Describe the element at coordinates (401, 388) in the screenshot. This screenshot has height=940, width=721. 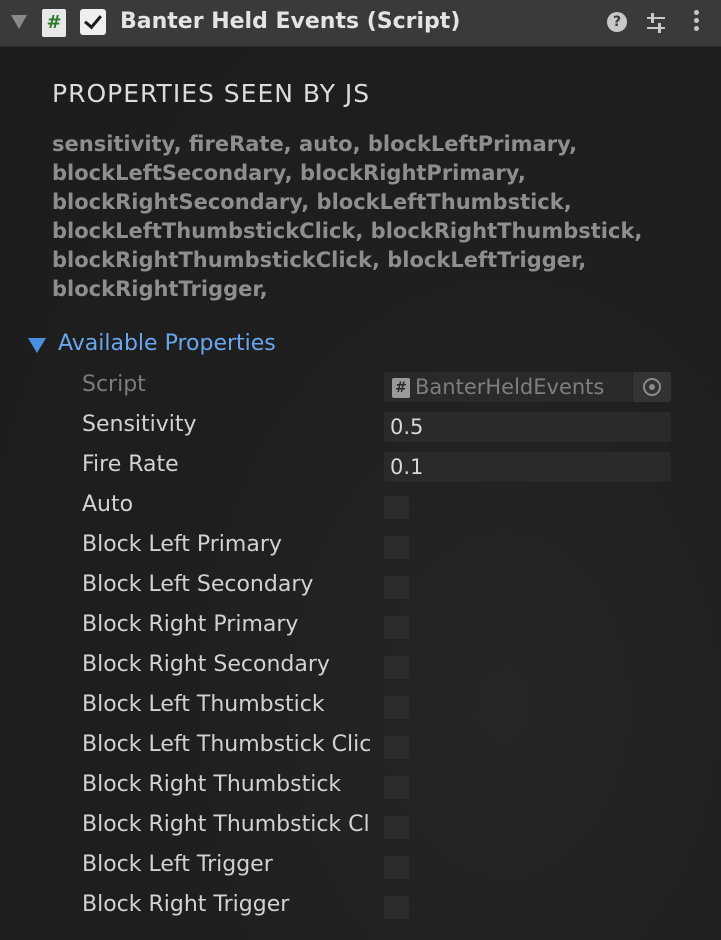
I see `script-file-icon: #` at that location.